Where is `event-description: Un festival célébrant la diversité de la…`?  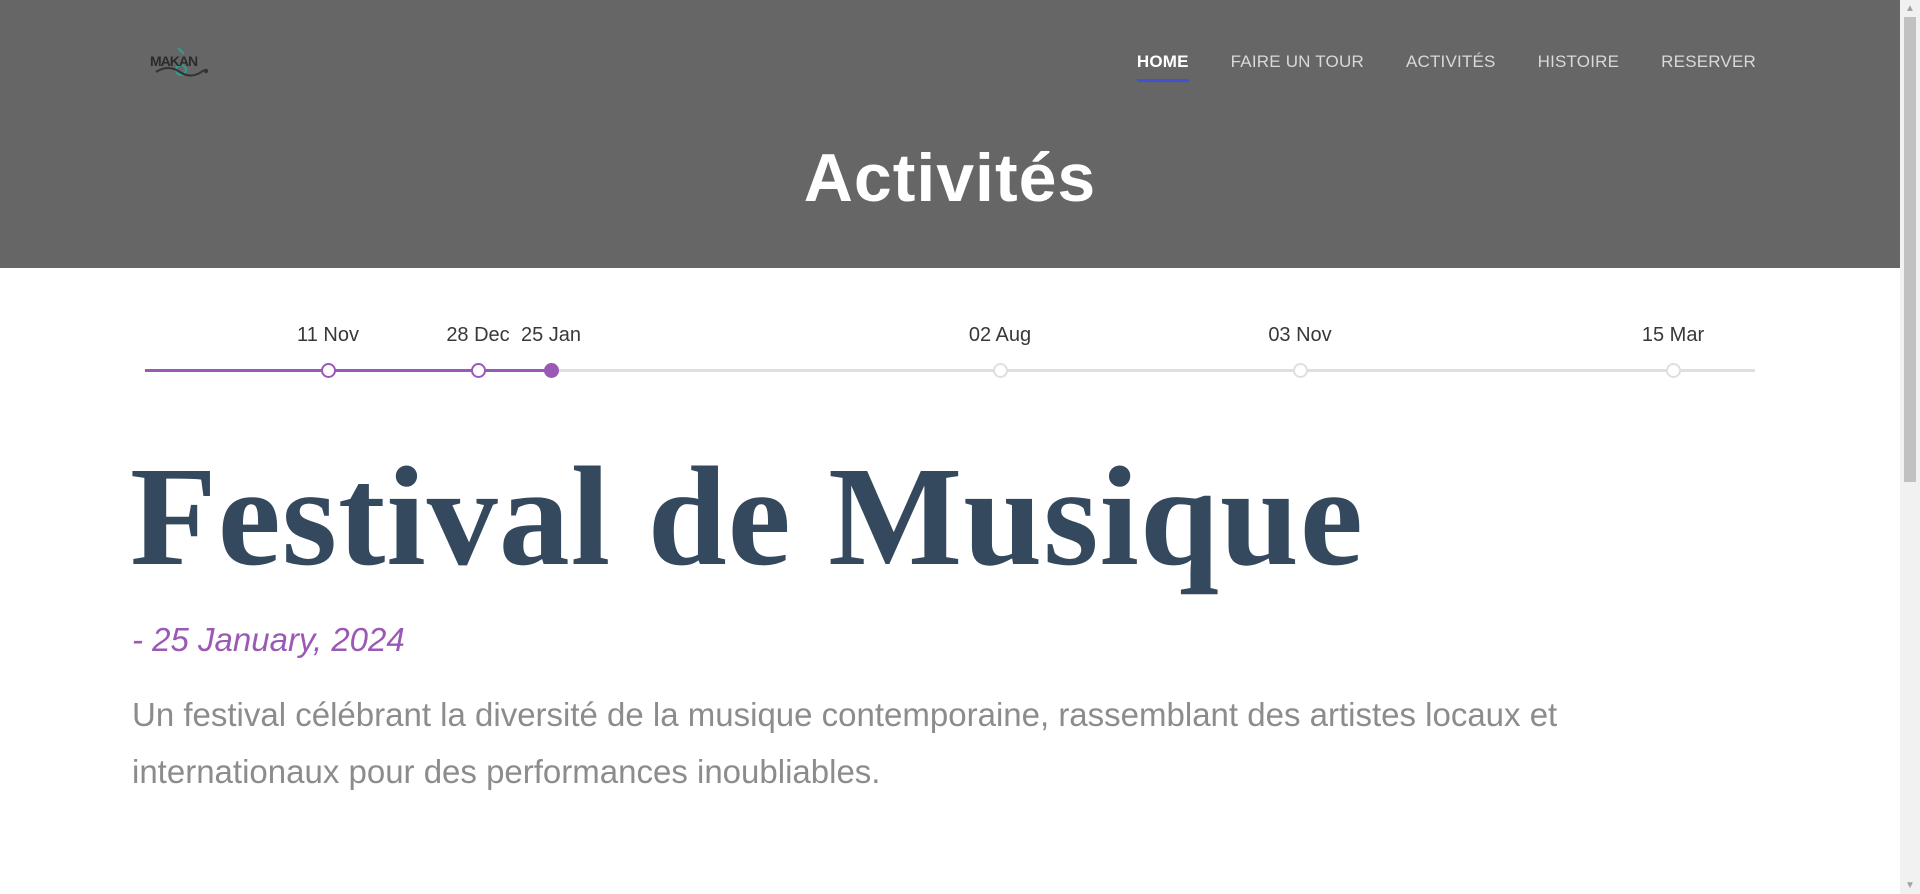
event-description: Un festival célébrant la diversité de la… is located at coordinates (845, 743).